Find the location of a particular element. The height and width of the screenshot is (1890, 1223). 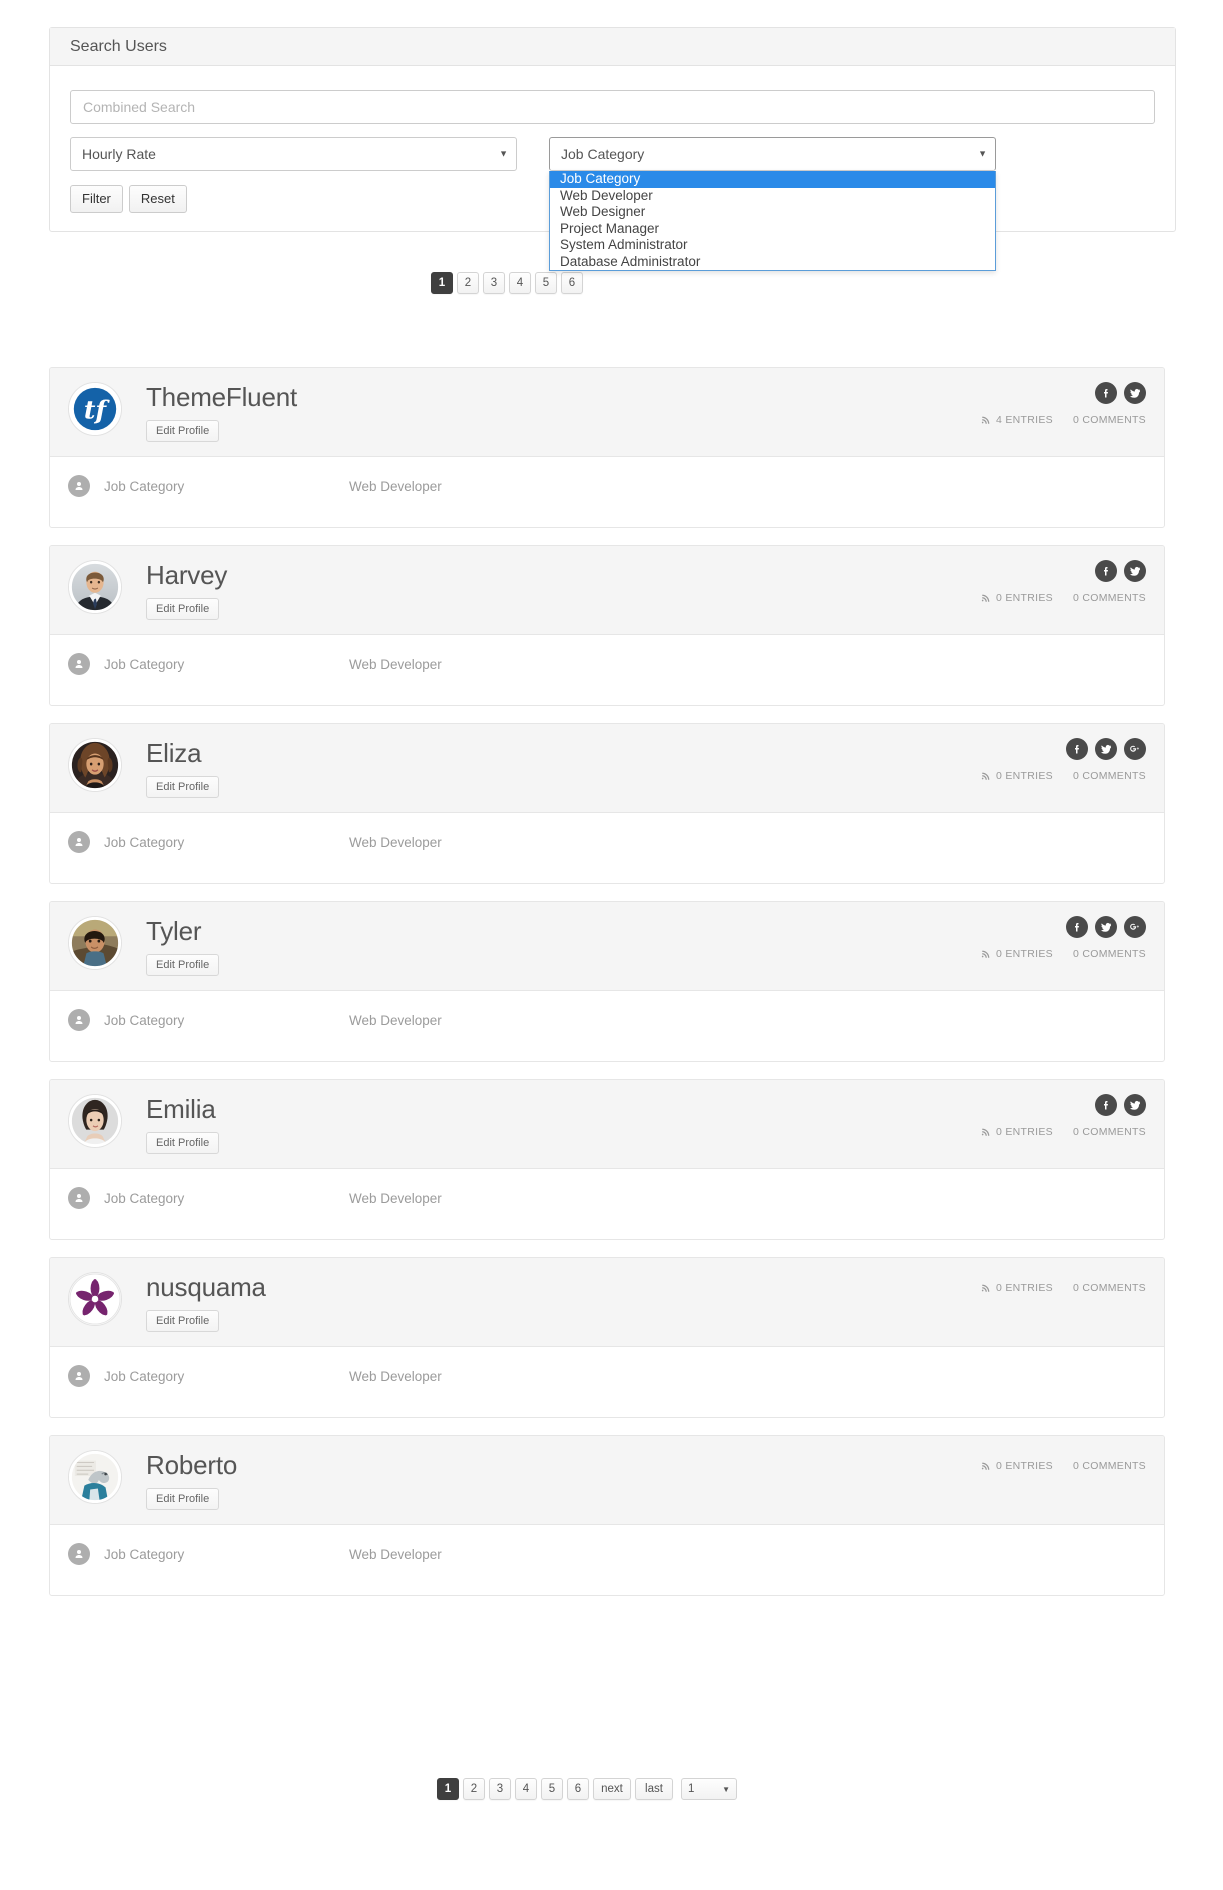

user-card-header: nusquama Edit Profile 0 ENTRIES 0 COMMENTS is located at coordinates (607, 1302).